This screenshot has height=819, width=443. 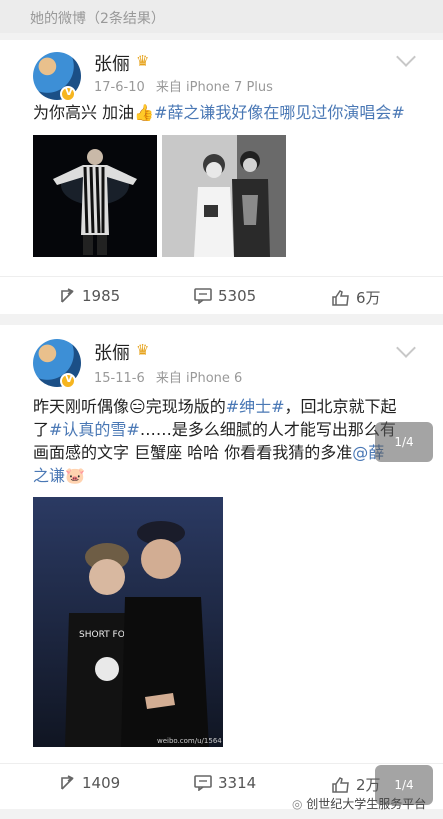 What do you see at coordinates (97, 19) in the screenshot?
I see `results-title: 她的微博（2条结果）` at bounding box center [97, 19].